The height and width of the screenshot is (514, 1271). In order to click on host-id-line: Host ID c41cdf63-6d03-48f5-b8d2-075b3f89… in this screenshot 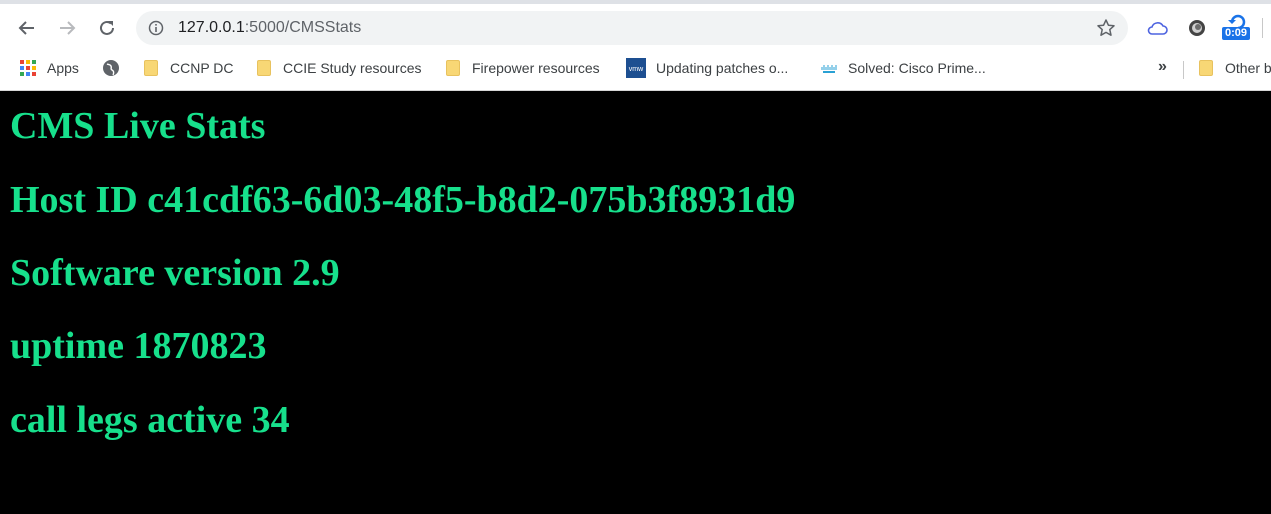, I will do `click(403, 200)`.